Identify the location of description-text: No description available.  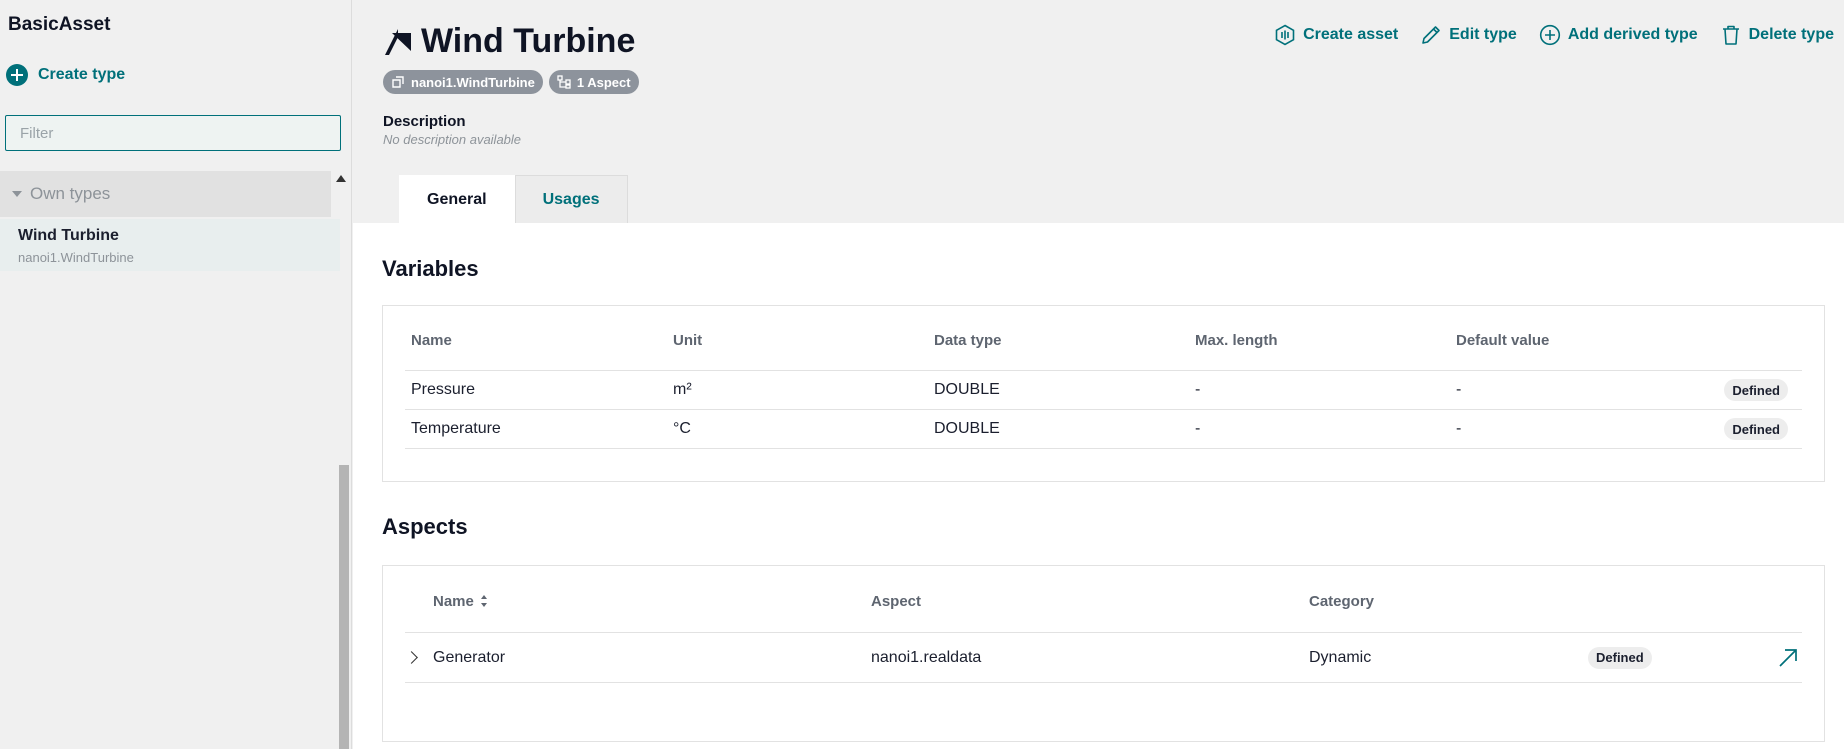
(452, 139).